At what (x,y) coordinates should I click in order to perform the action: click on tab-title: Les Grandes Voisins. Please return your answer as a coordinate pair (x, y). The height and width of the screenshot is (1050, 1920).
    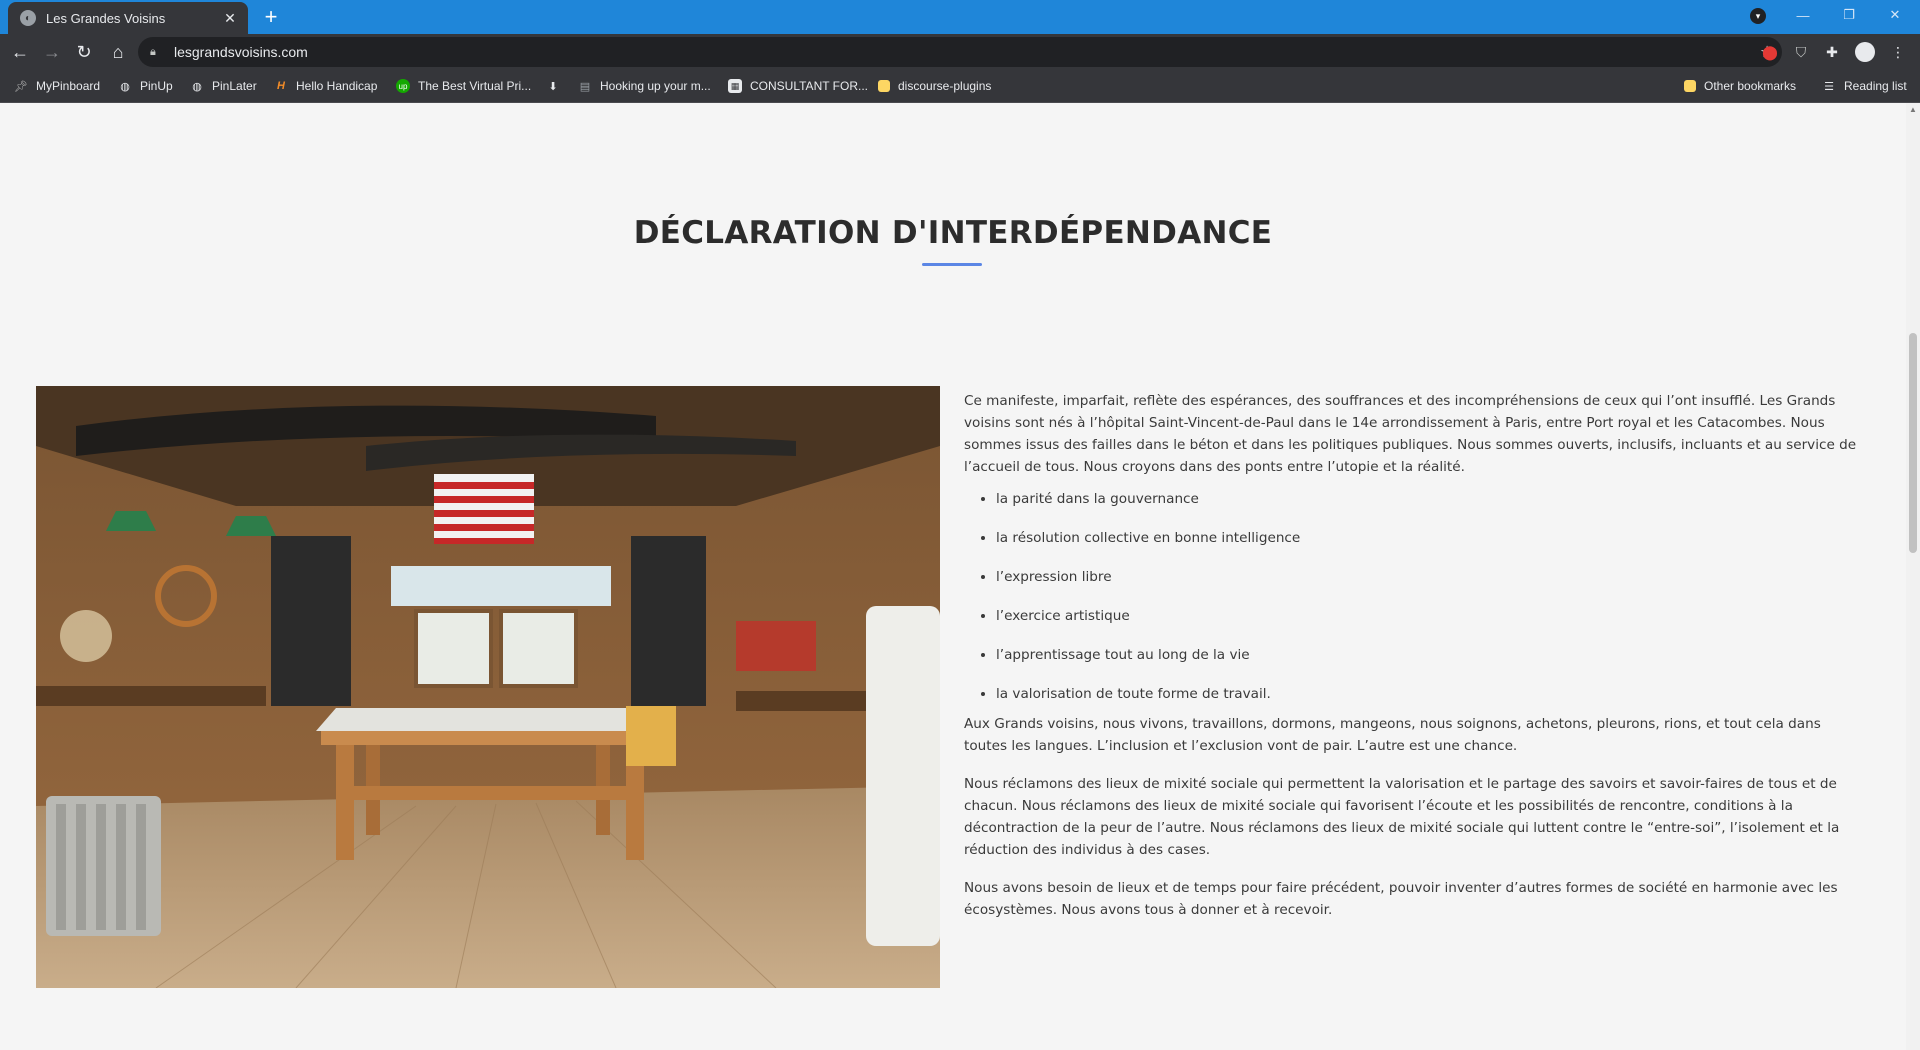
    Looking at the image, I should click on (106, 18).